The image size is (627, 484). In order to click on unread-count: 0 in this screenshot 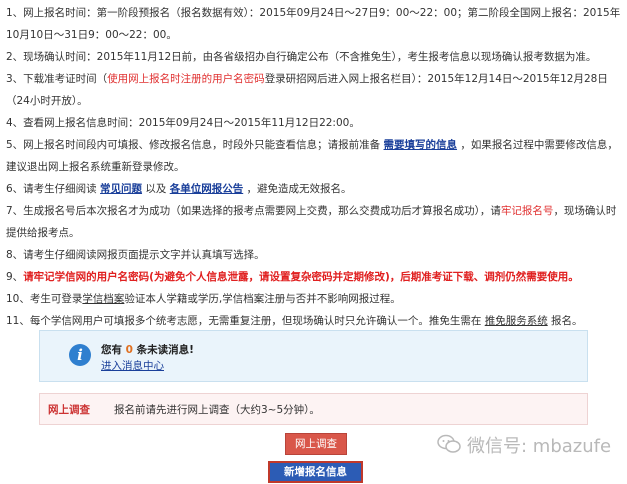, I will do `click(129, 350)`.